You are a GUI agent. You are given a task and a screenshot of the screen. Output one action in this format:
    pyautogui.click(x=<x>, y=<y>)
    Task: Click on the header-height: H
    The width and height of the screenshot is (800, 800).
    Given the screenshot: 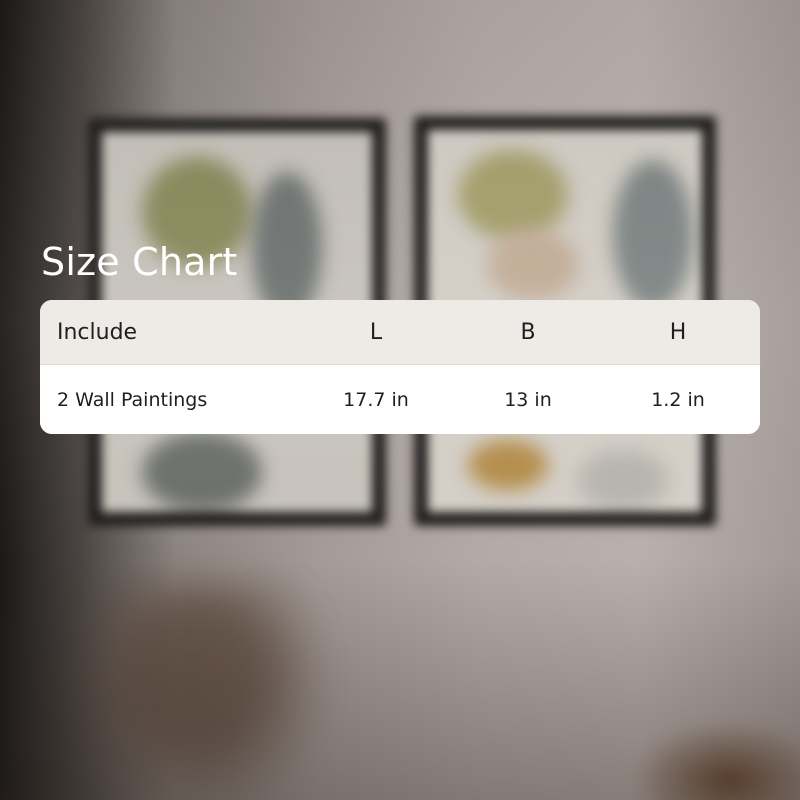 What is the action you would take?
    pyautogui.click(x=678, y=332)
    